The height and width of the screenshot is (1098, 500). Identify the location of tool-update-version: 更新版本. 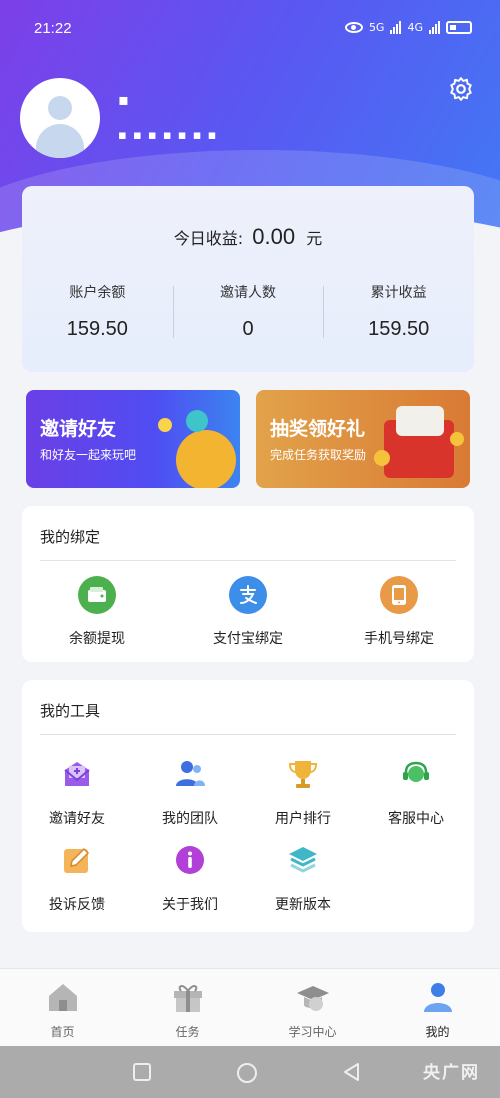
(303, 879).